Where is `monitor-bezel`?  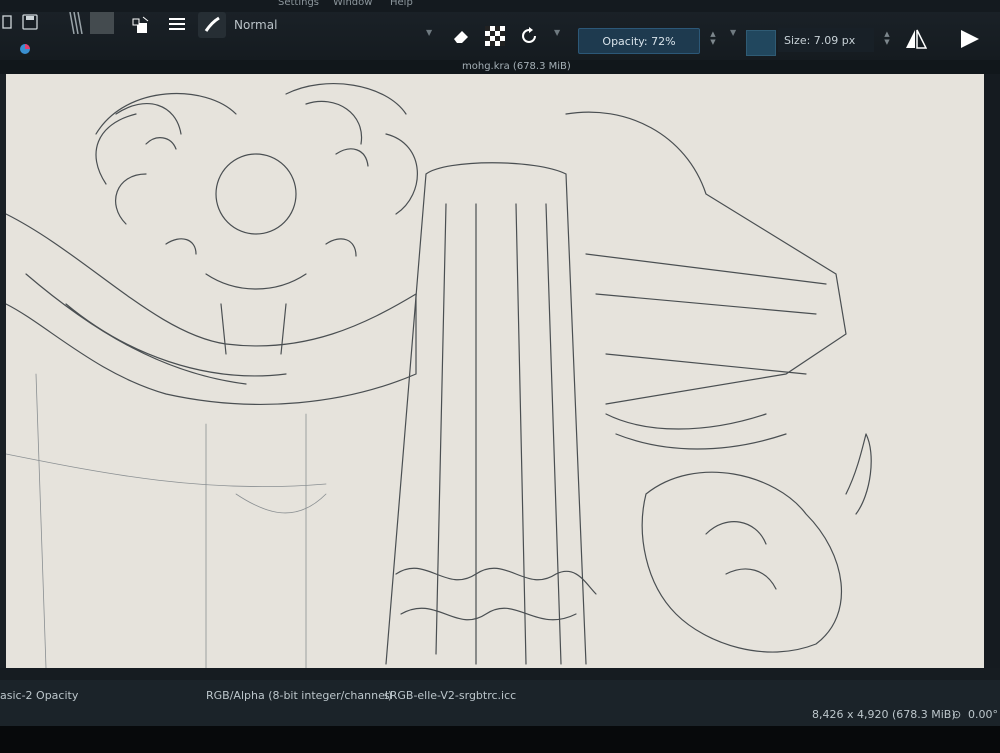 monitor-bezel is located at coordinates (500, 739).